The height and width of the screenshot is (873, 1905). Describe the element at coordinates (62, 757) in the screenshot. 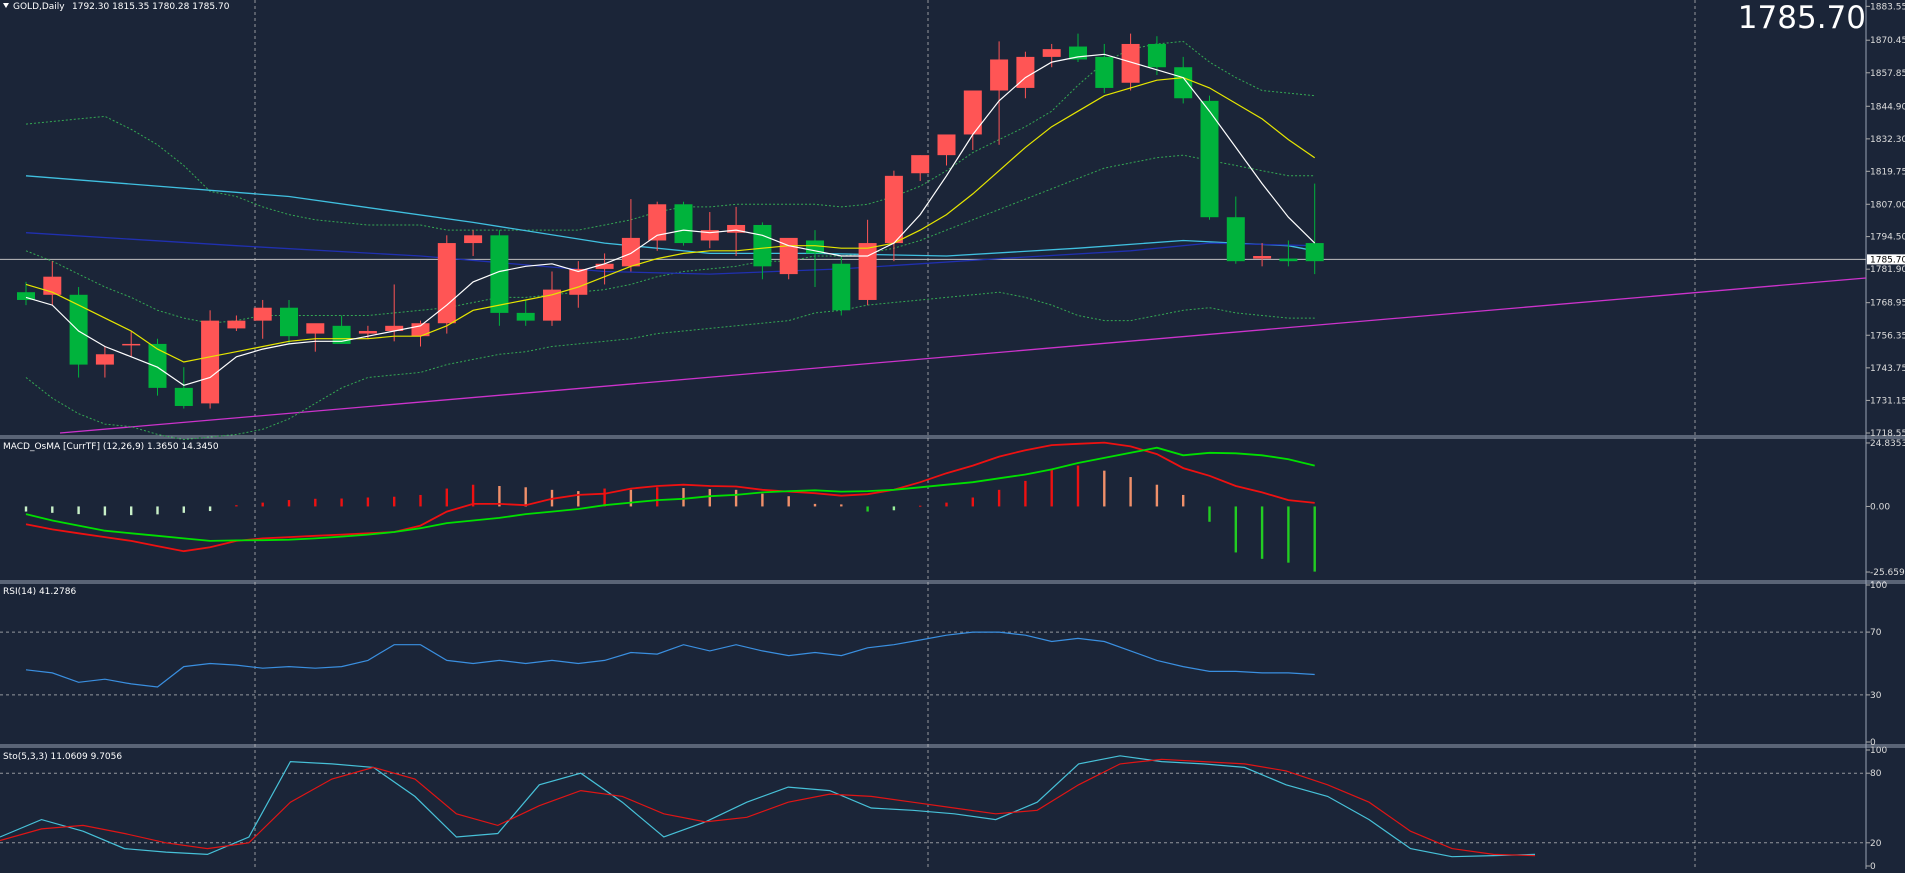

I see `stoch-title: Sto(5,3,3) 11.0609 9.7056` at that location.